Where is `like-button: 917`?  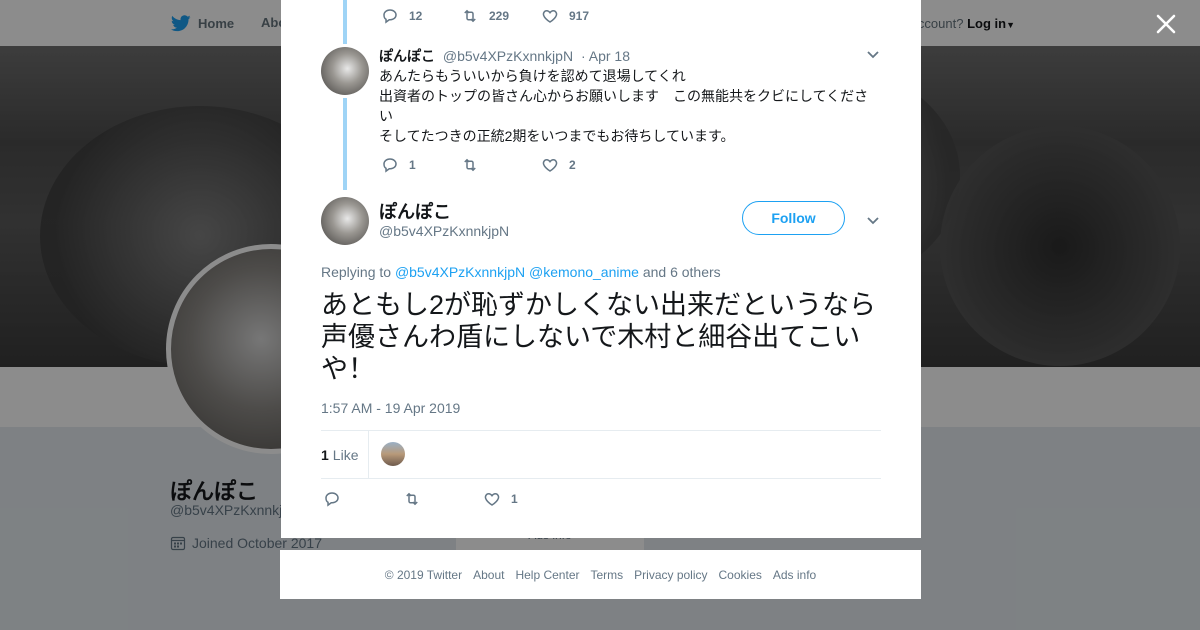 like-button: 917 is located at coordinates (581, 16).